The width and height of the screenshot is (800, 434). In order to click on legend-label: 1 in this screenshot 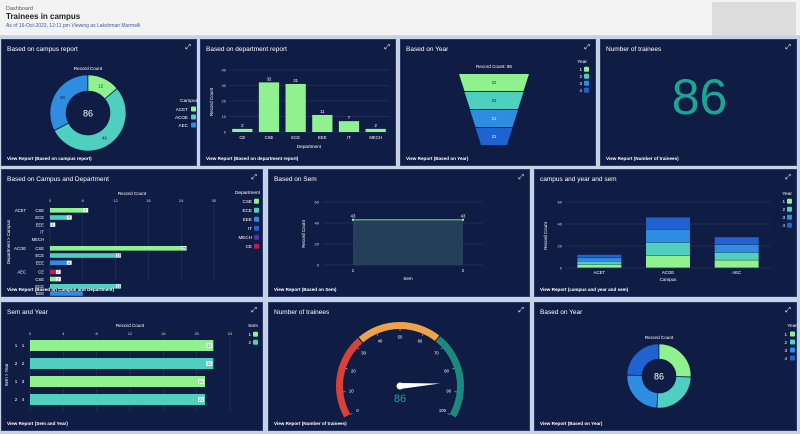, I will do `click(249, 334)`.